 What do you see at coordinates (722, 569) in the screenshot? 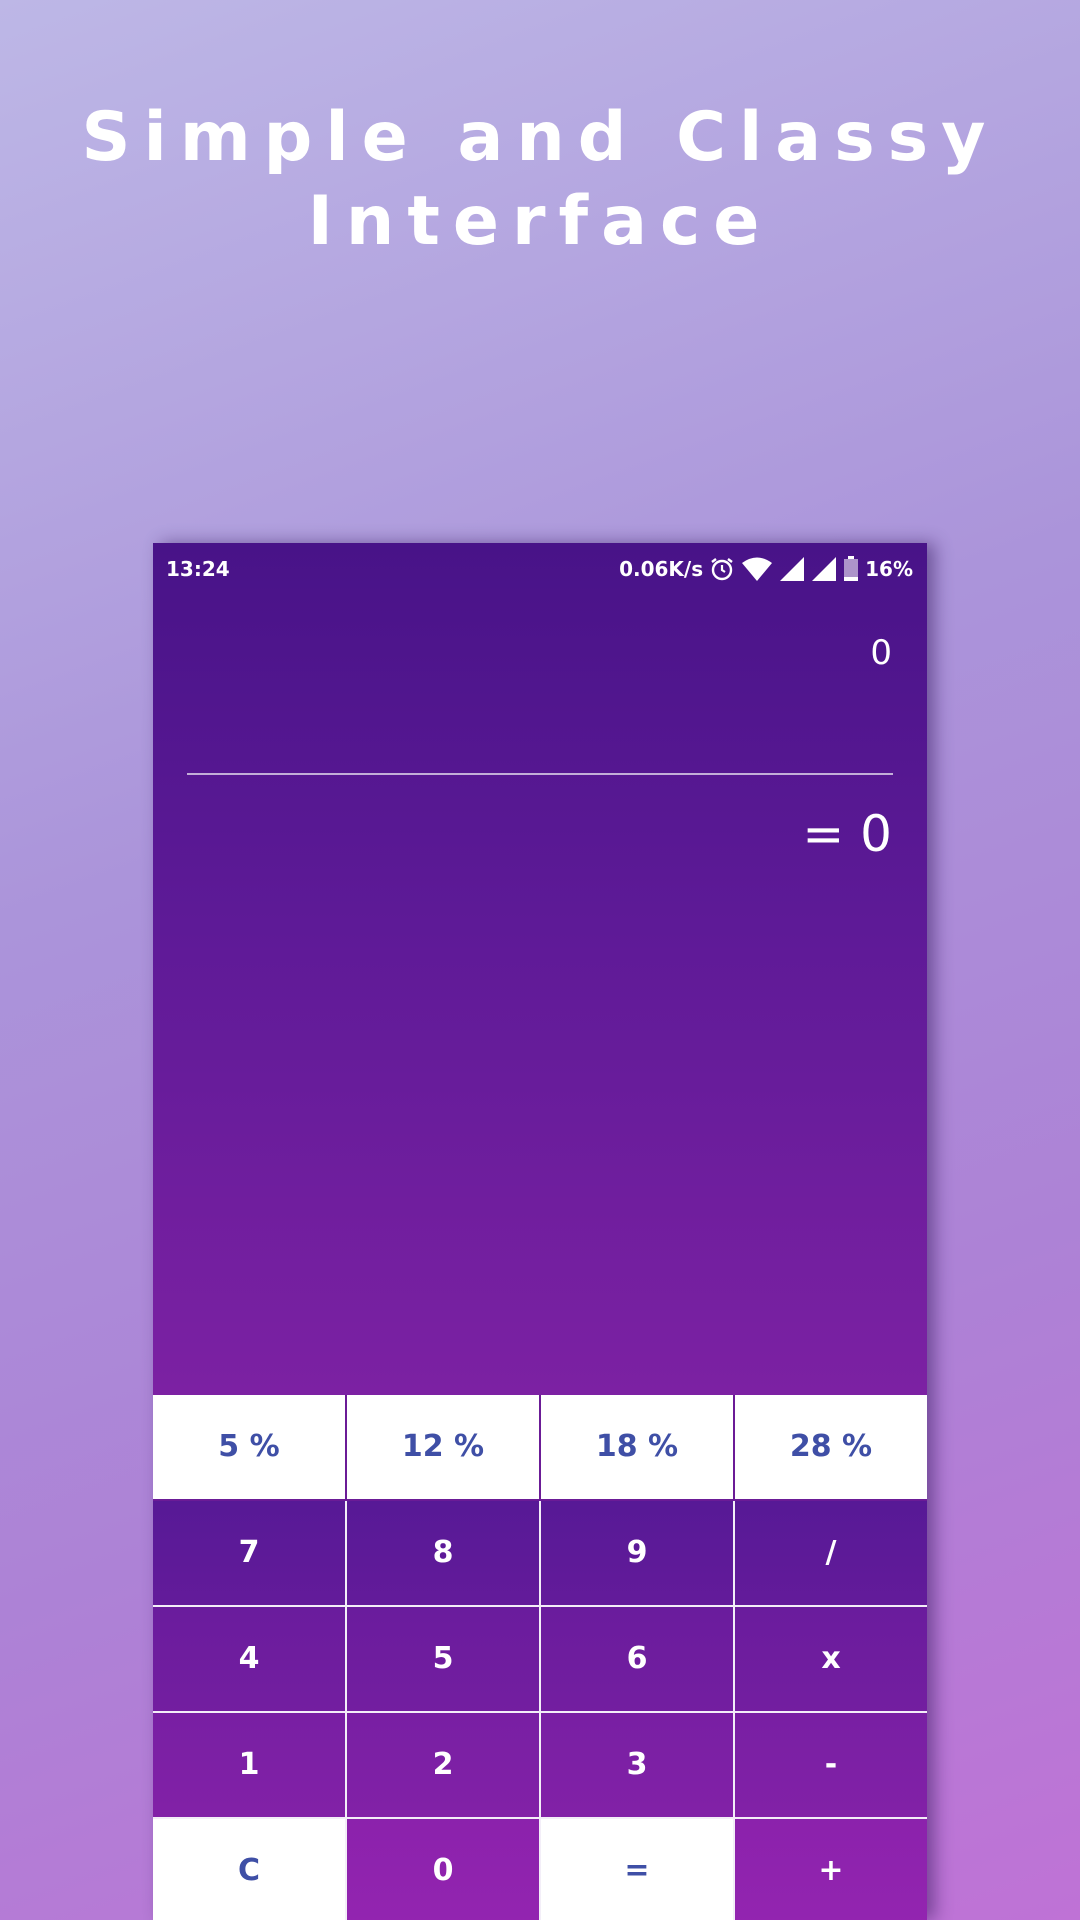
I see `alarm-icon` at bounding box center [722, 569].